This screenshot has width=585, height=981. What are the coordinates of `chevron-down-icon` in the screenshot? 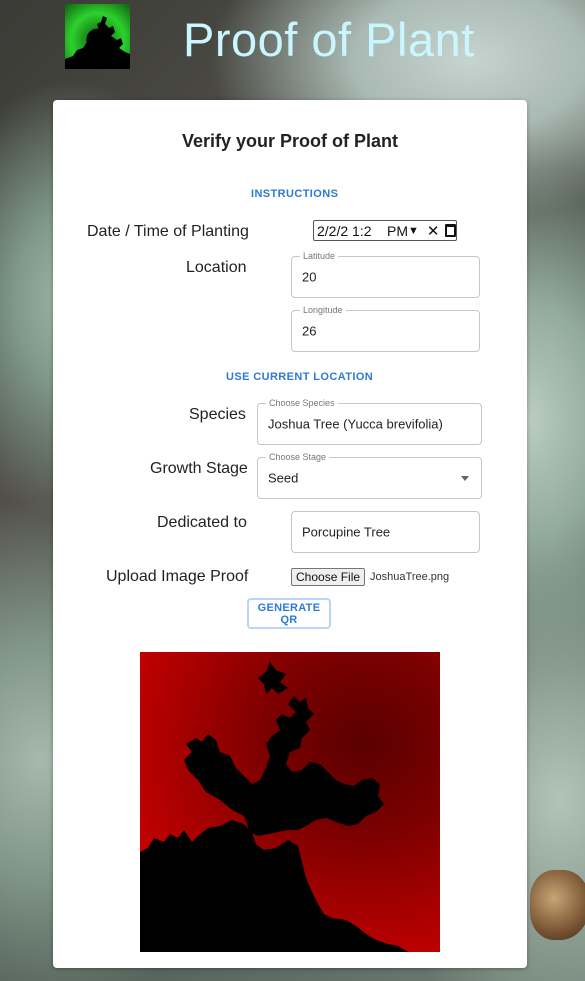 It's located at (465, 478).